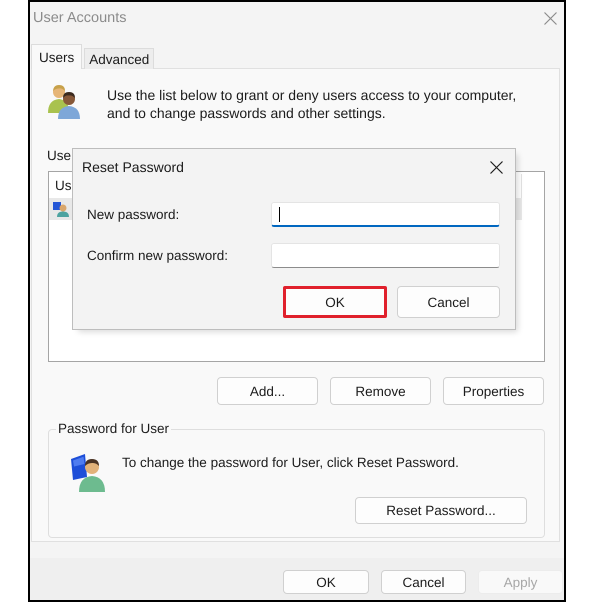 This screenshot has height=602, width=600. What do you see at coordinates (56, 56) in the screenshot?
I see `tab: Users` at bounding box center [56, 56].